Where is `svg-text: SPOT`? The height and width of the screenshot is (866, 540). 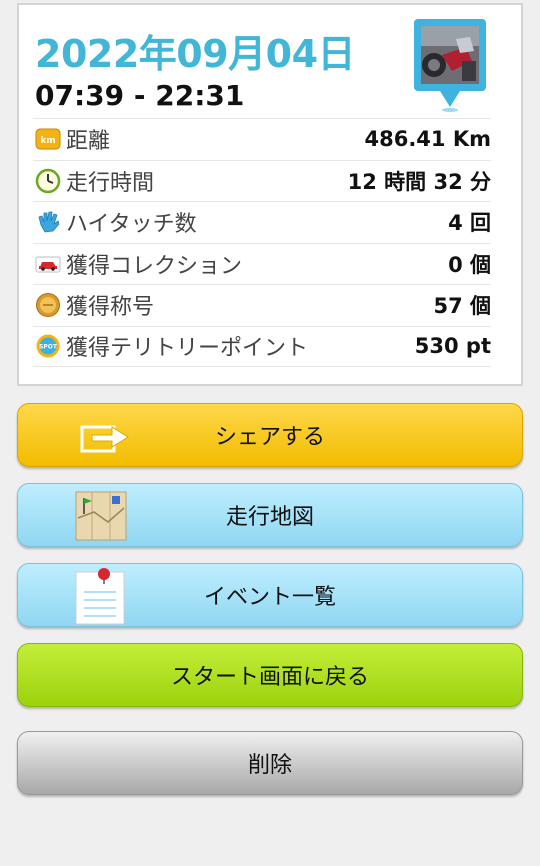 svg-text: SPOT is located at coordinates (48, 347).